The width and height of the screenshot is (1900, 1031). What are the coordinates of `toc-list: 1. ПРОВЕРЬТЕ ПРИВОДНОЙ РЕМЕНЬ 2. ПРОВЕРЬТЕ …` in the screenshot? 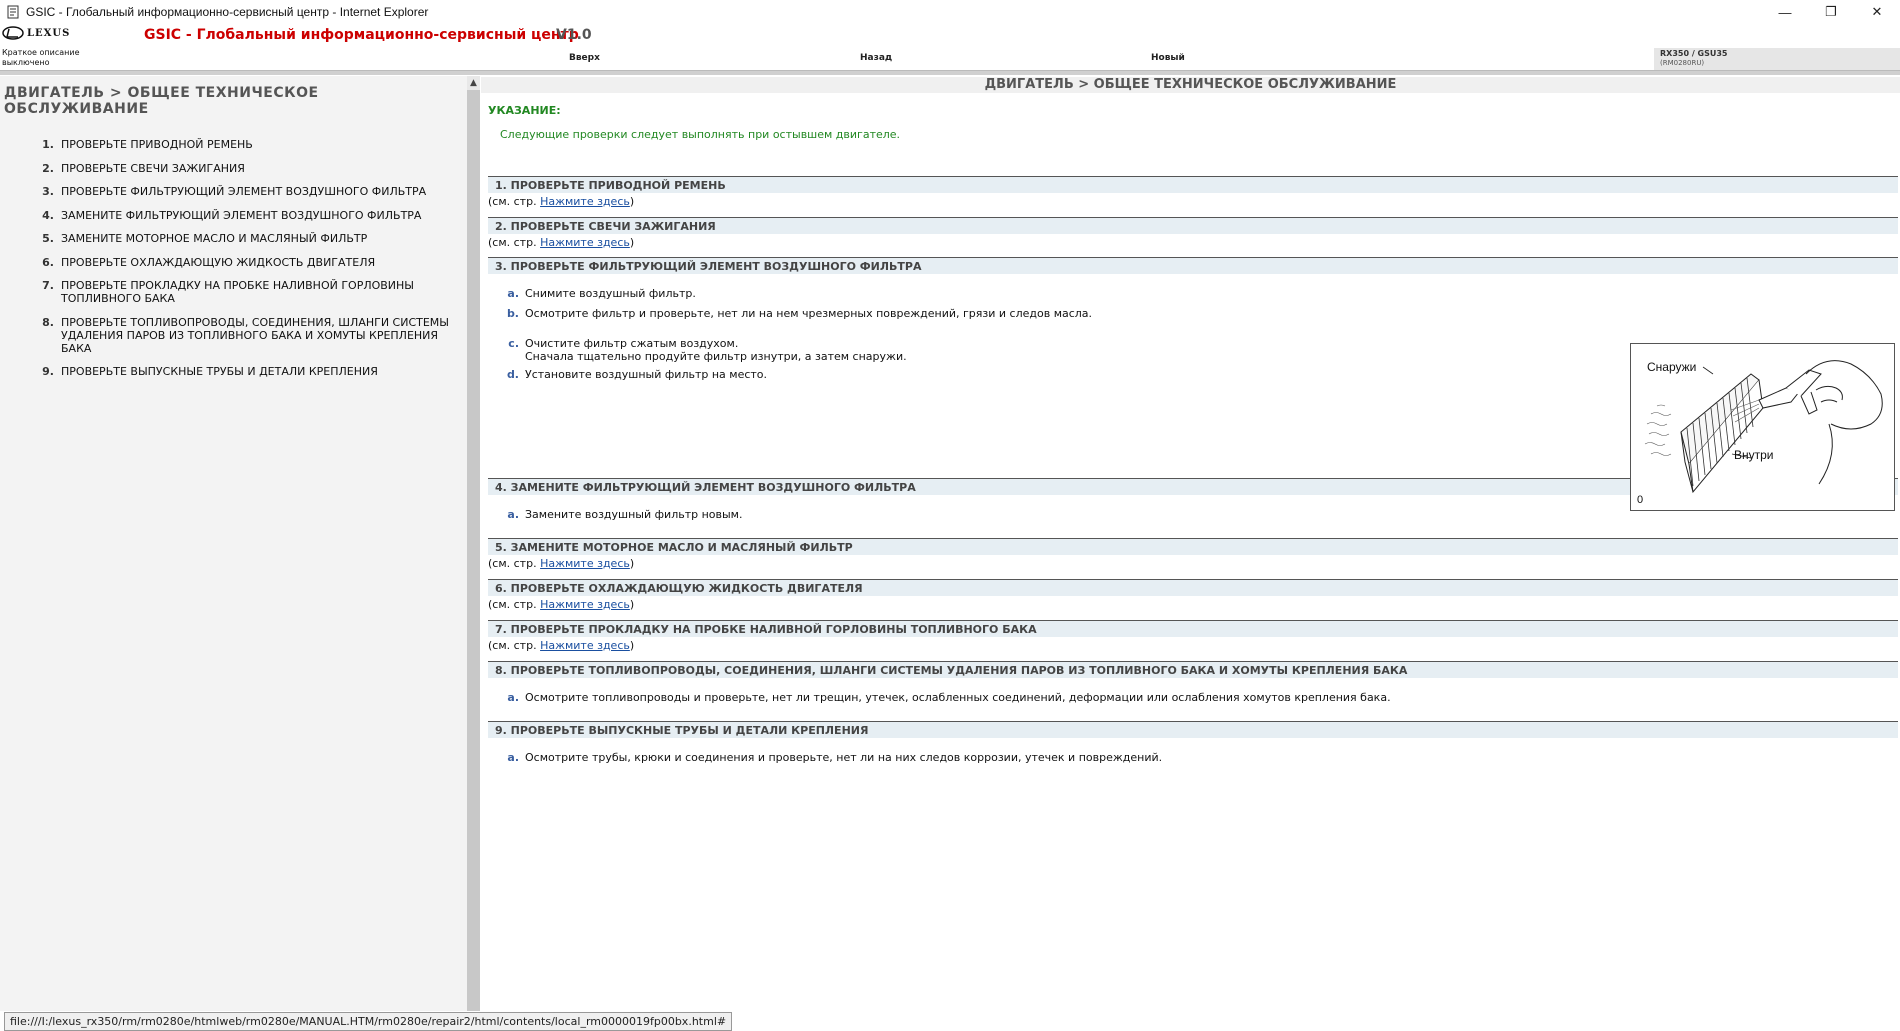 It's located at (244, 263).